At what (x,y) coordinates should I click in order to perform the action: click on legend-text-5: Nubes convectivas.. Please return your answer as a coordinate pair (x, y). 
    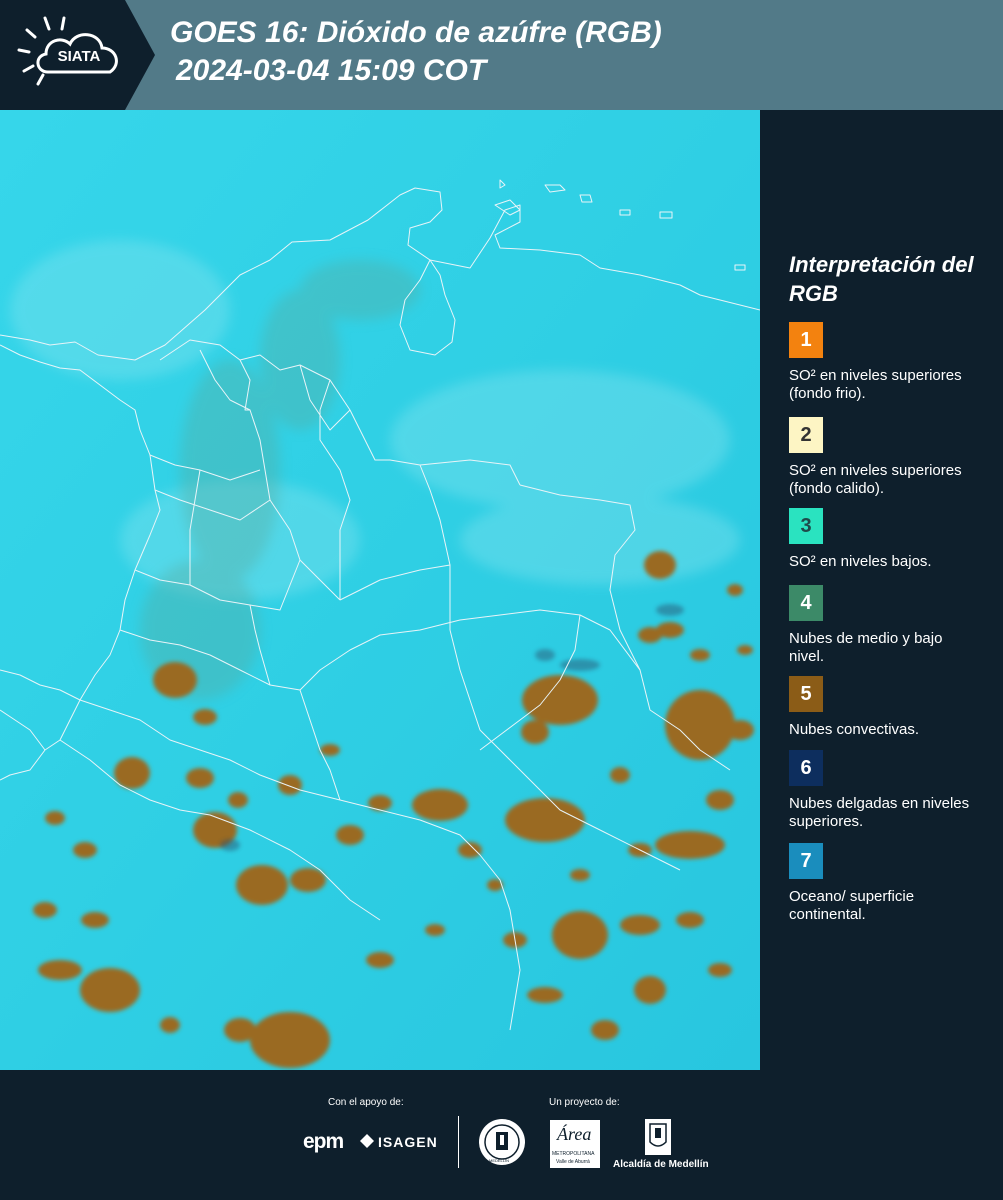
    Looking at the image, I should click on (854, 729).